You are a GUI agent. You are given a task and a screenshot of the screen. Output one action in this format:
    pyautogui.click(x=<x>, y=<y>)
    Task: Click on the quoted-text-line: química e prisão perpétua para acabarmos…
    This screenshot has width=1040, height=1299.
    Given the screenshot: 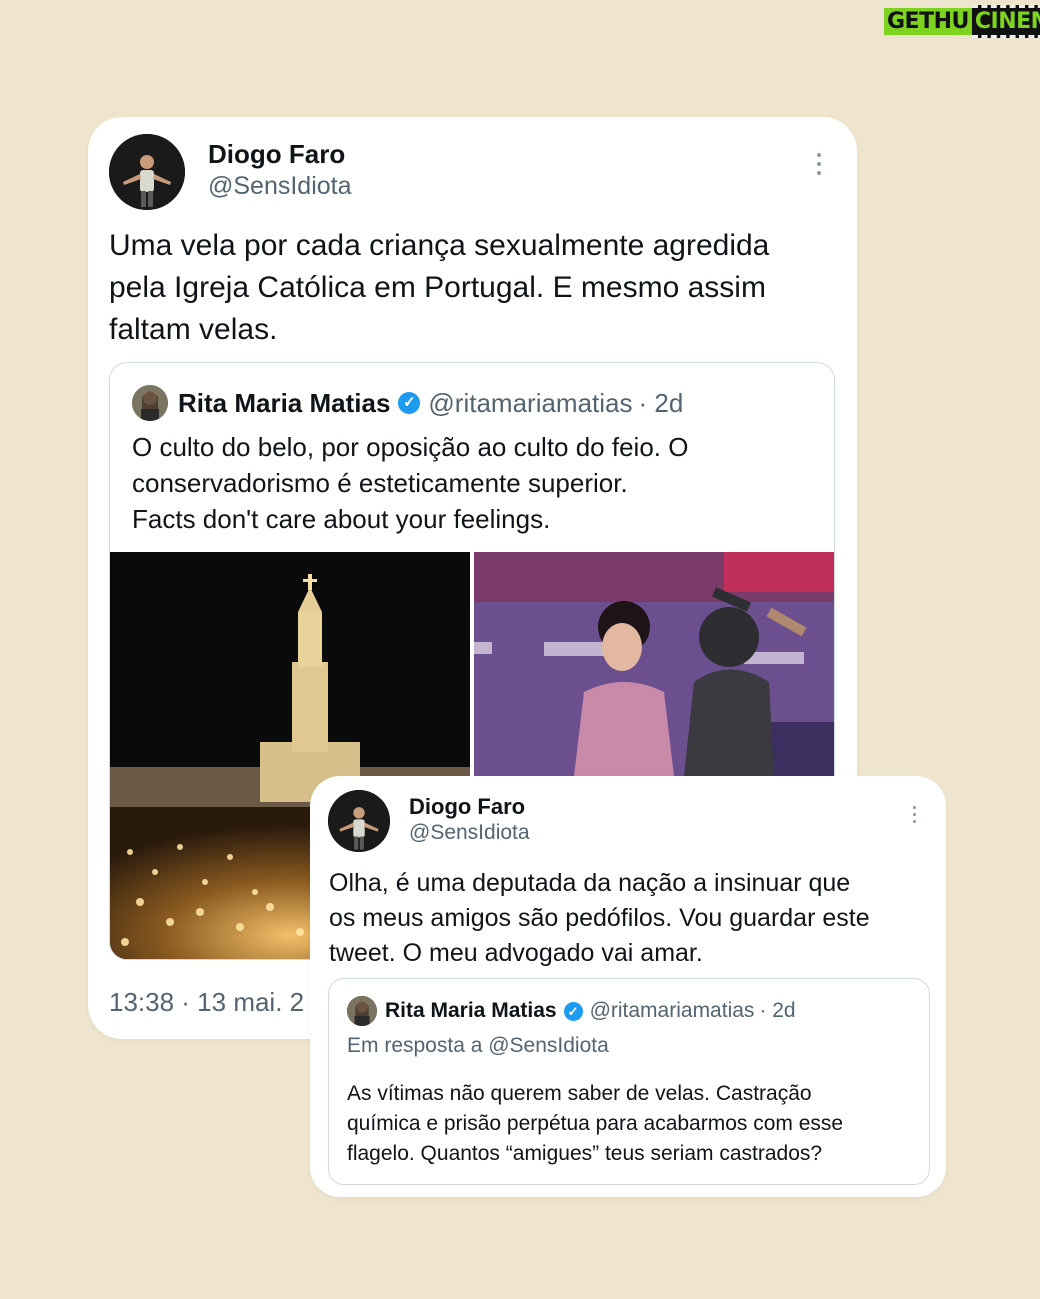 What is the action you would take?
    pyautogui.click(x=595, y=1123)
    